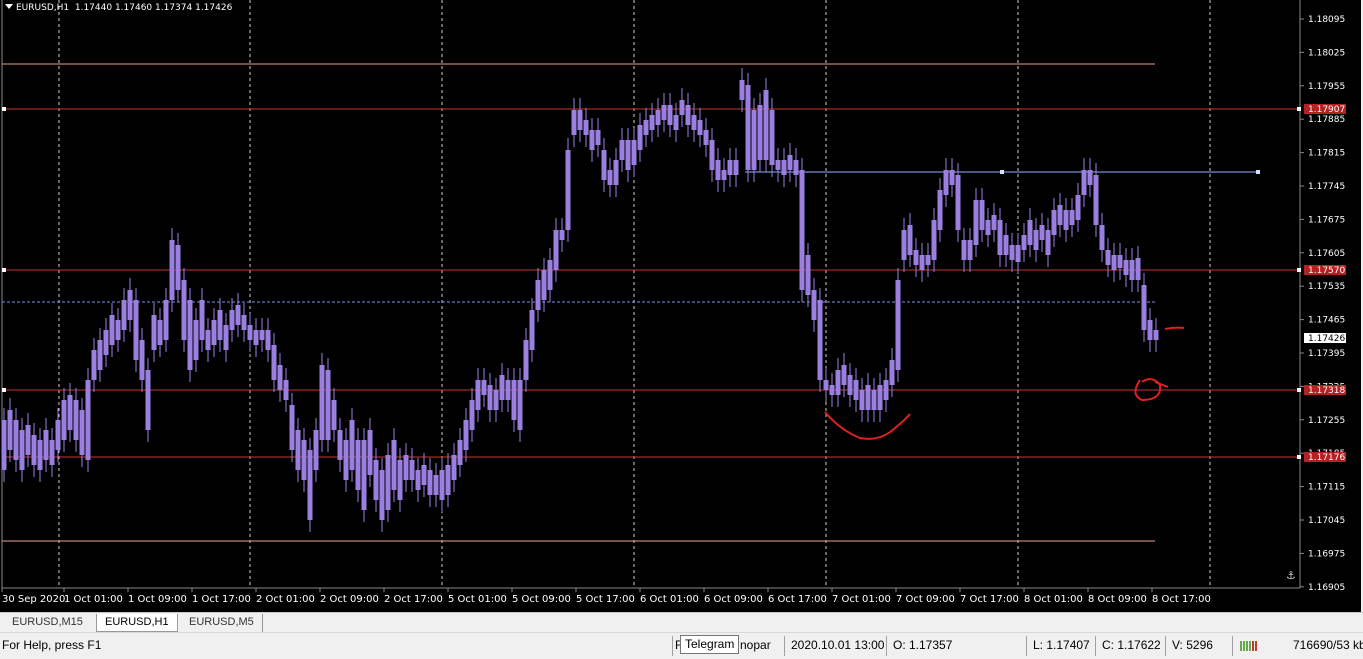 The width and height of the screenshot is (1363, 659). What do you see at coordinates (285, 599) in the screenshot?
I see `time-tick-label: 2 Oct 01:00` at bounding box center [285, 599].